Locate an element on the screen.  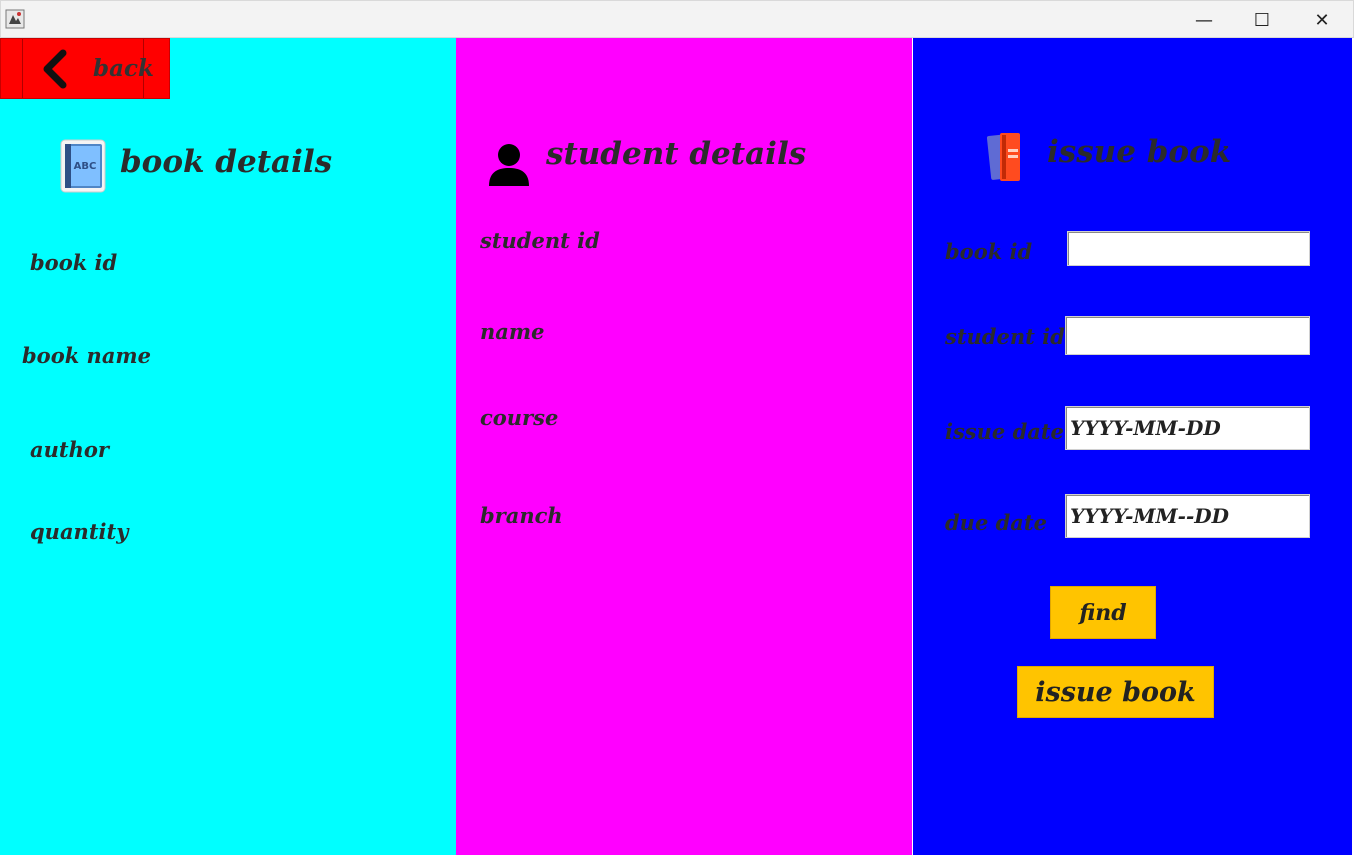
java-app-icon is located at coordinates (15, 19).